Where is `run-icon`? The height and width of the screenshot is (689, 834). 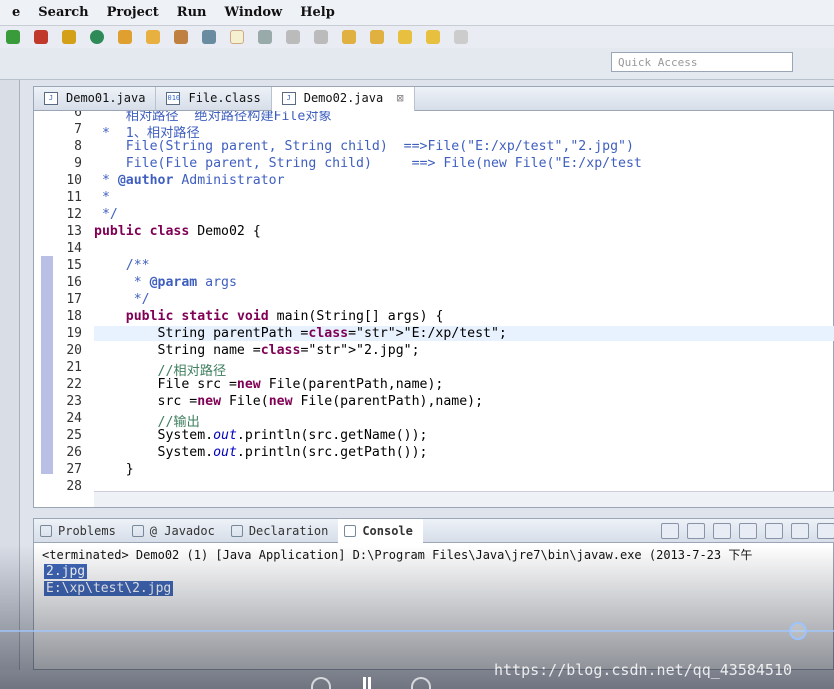 run-icon is located at coordinates (13, 37).